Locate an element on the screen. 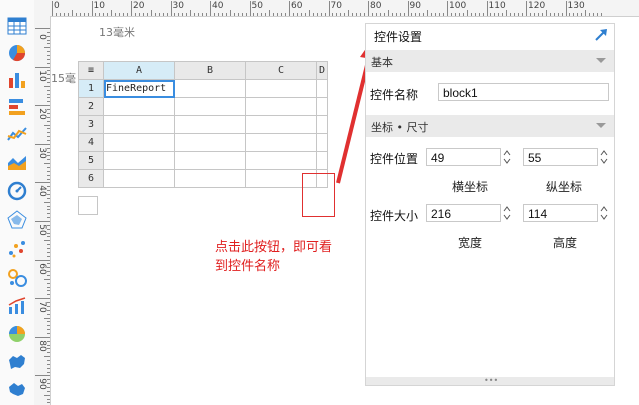 The width and height of the screenshot is (639, 405). map-icon is located at coordinates (17, 362).